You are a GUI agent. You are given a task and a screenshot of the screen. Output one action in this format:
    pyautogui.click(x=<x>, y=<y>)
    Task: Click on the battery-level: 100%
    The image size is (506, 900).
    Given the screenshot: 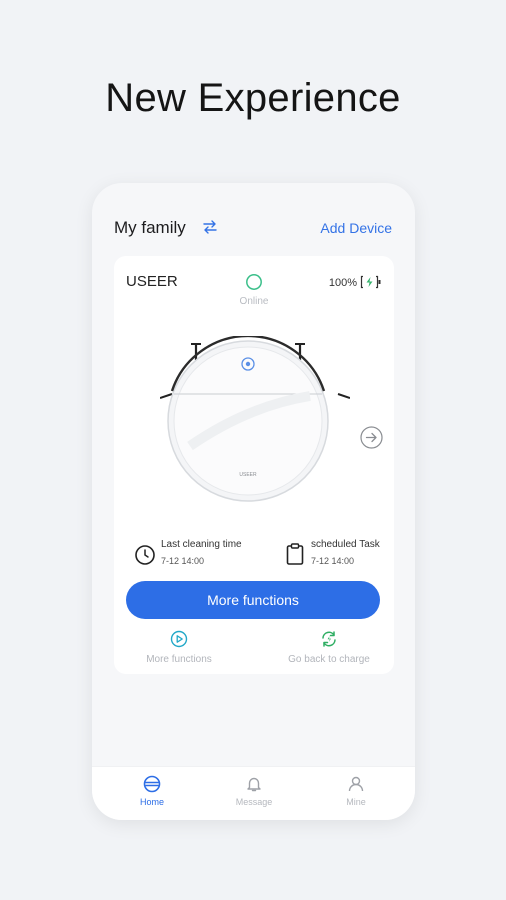 What is the action you would take?
    pyautogui.click(x=342, y=283)
    